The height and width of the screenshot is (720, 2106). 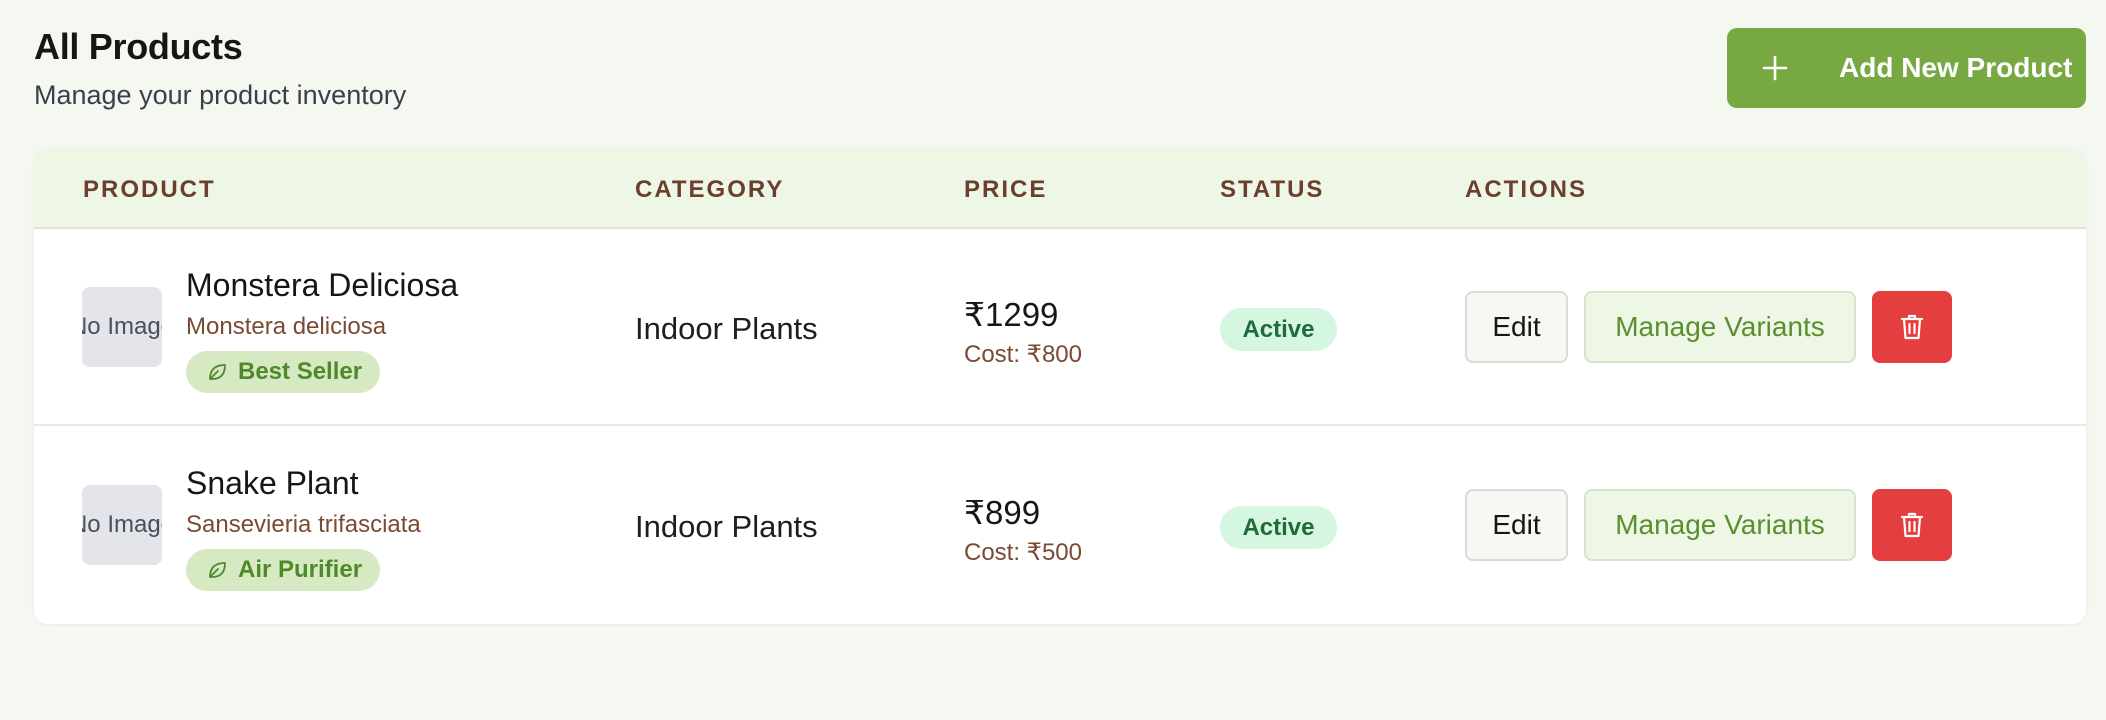 I want to click on product-name: Monstera Deliciosa, so click(x=322, y=285).